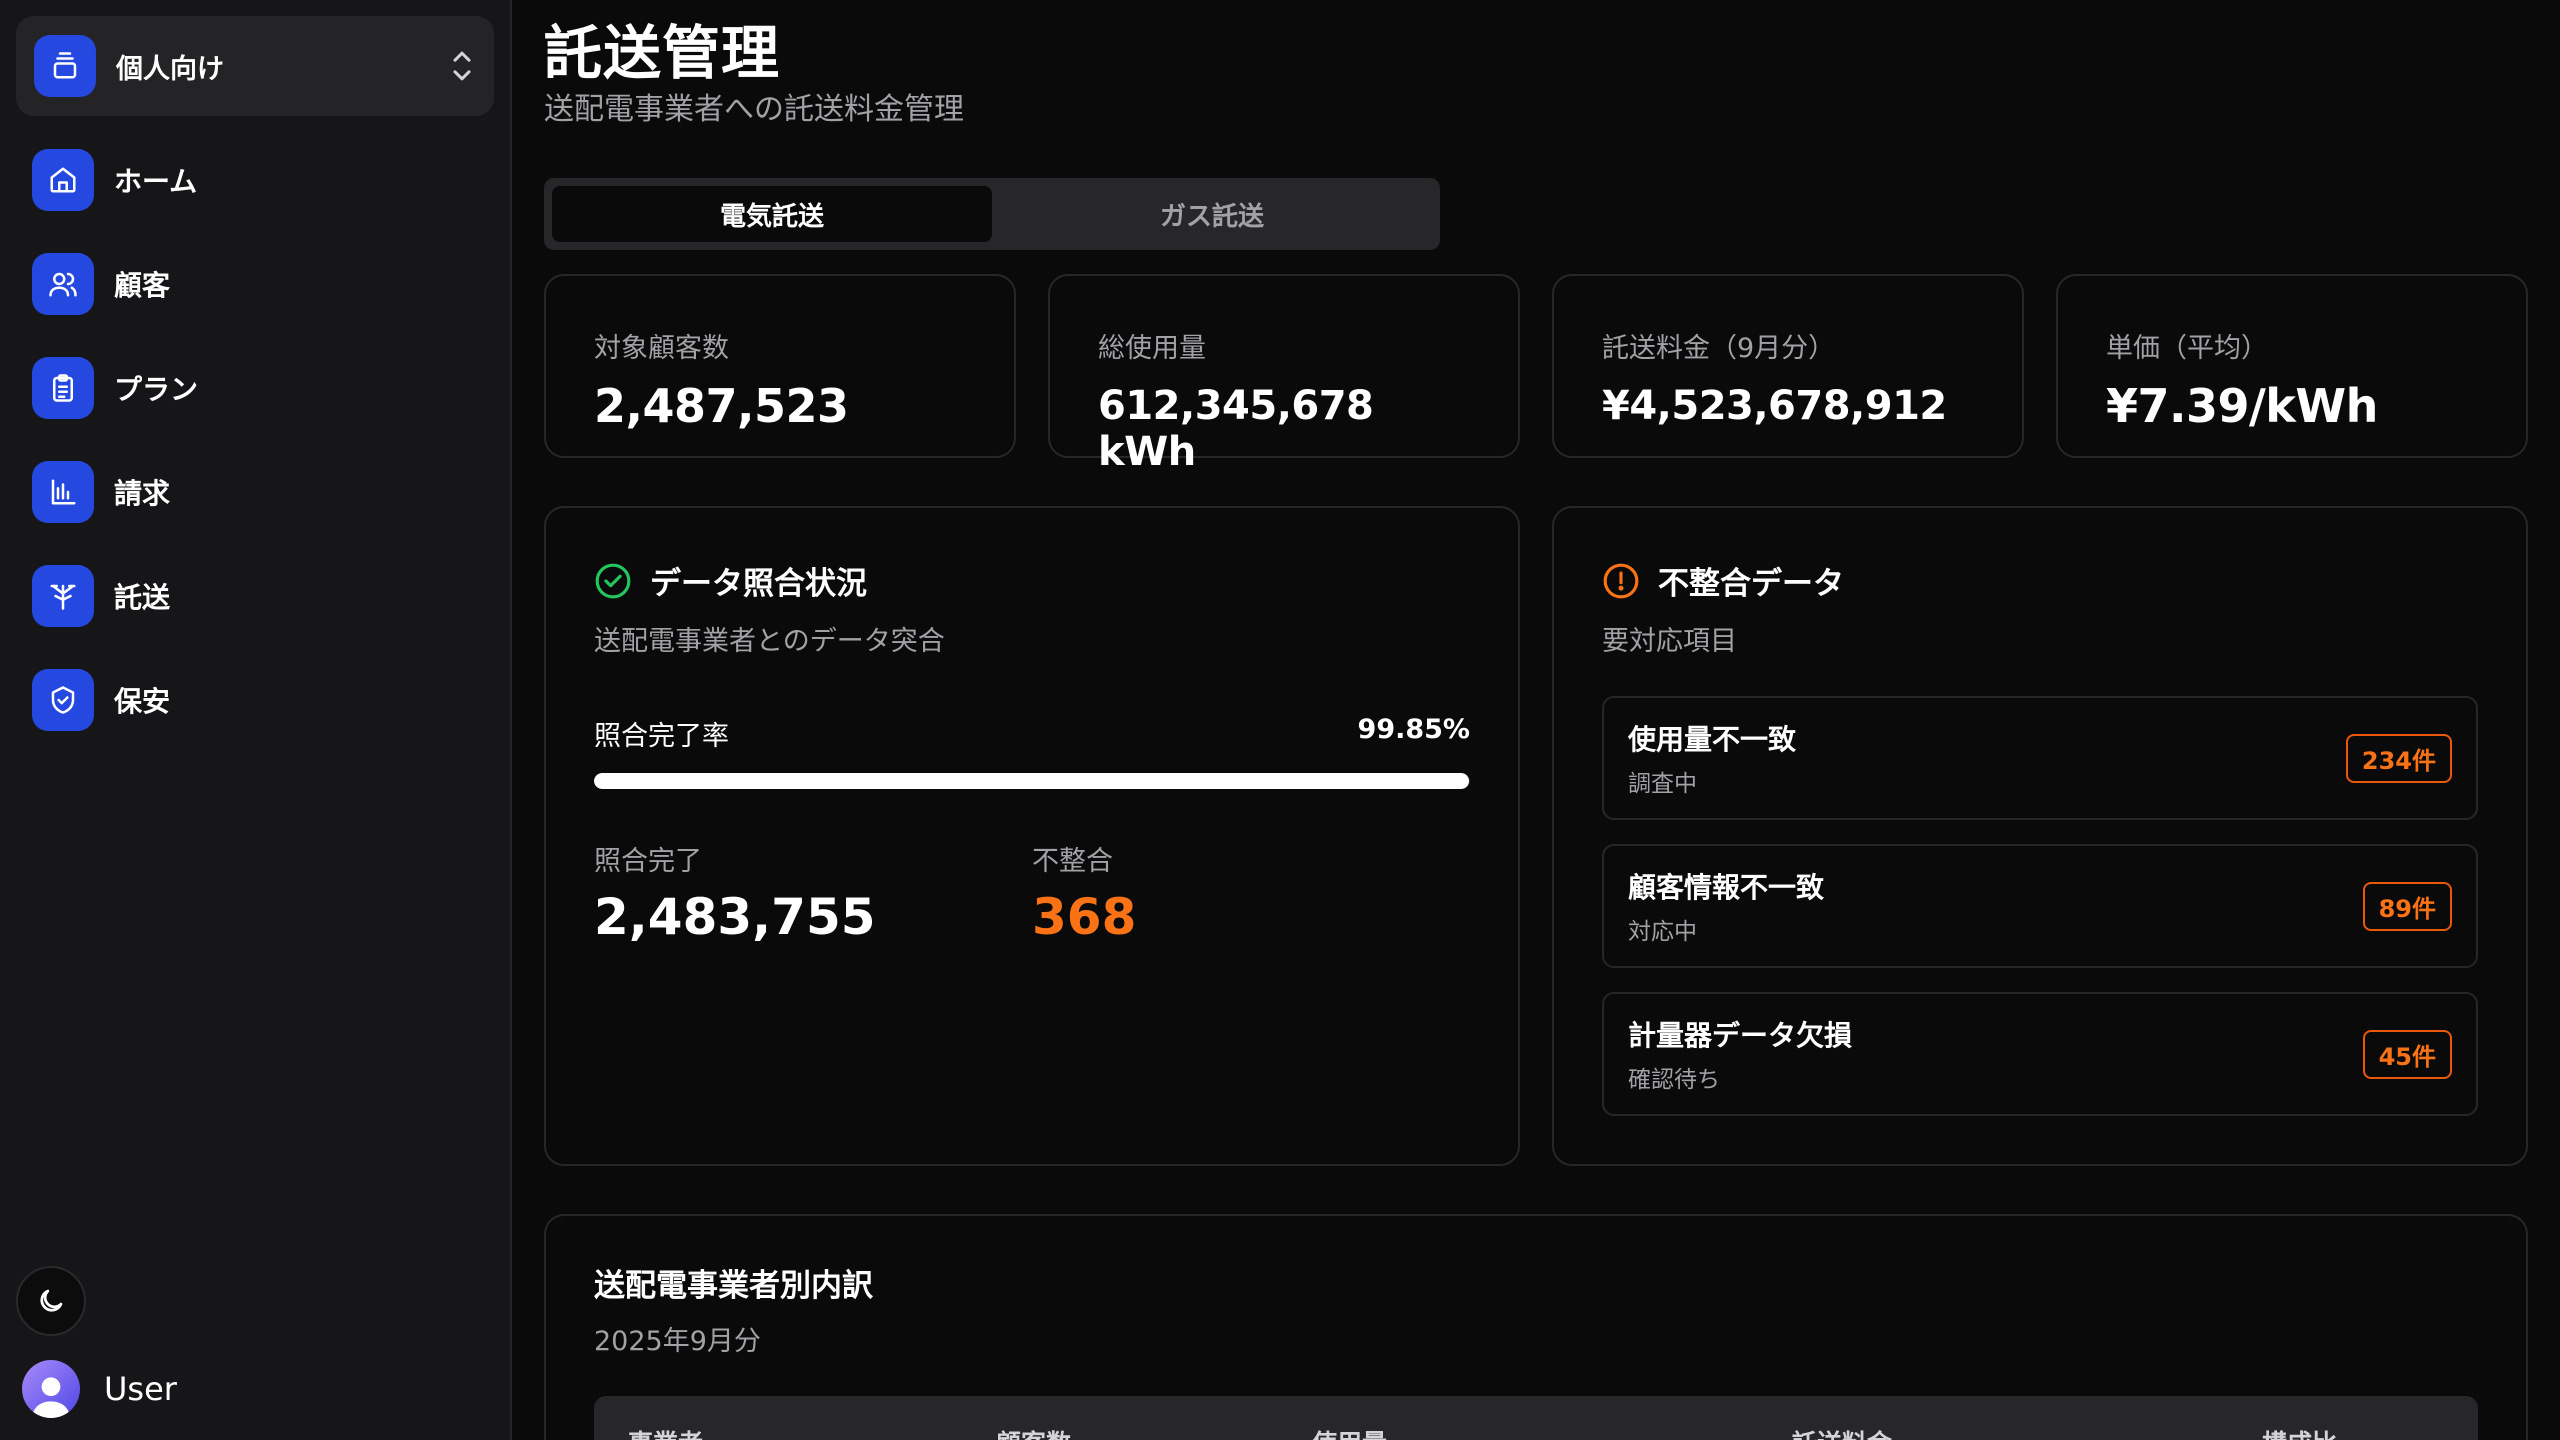 This screenshot has width=2560, height=1440. I want to click on stat-card-unit-price: 単価（平均） ¥7.39/kWh, so click(2292, 366).